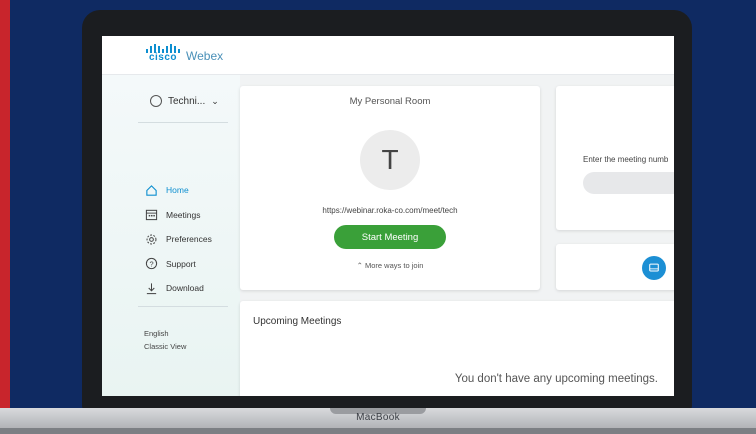 Image resolution: width=756 pixels, height=434 pixels. What do you see at coordinates (189, 239) in the screenshot?
I see `sidebar-item-label: Preferences` at bounding box center [189, 239].